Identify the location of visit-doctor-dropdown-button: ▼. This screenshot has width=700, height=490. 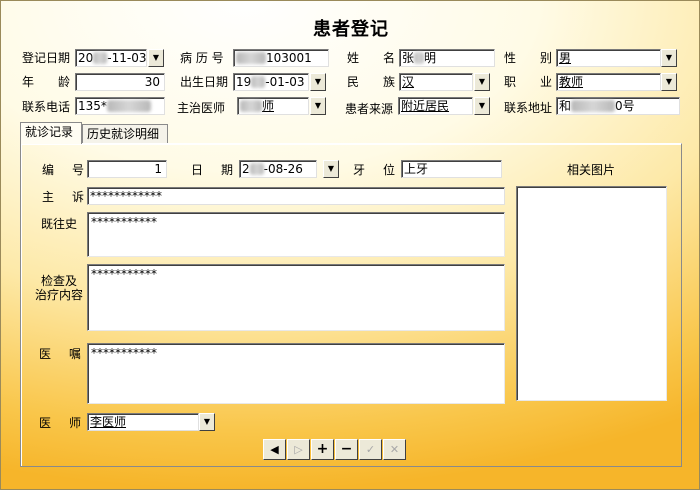
(207, 422).